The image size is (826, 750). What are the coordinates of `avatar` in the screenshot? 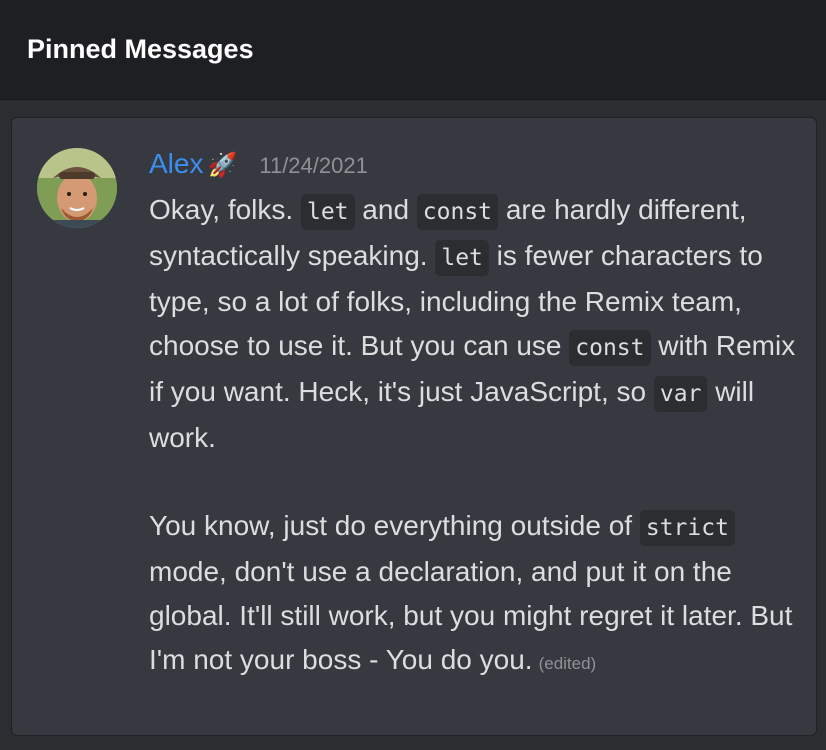 It's located at (77, 188).